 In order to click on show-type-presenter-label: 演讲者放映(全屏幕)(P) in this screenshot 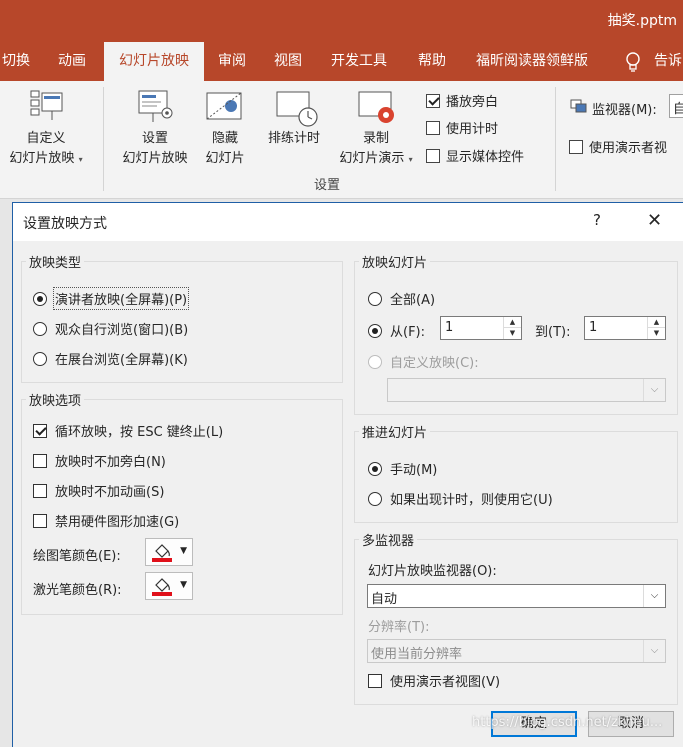, I will do `click(121, 298)`.